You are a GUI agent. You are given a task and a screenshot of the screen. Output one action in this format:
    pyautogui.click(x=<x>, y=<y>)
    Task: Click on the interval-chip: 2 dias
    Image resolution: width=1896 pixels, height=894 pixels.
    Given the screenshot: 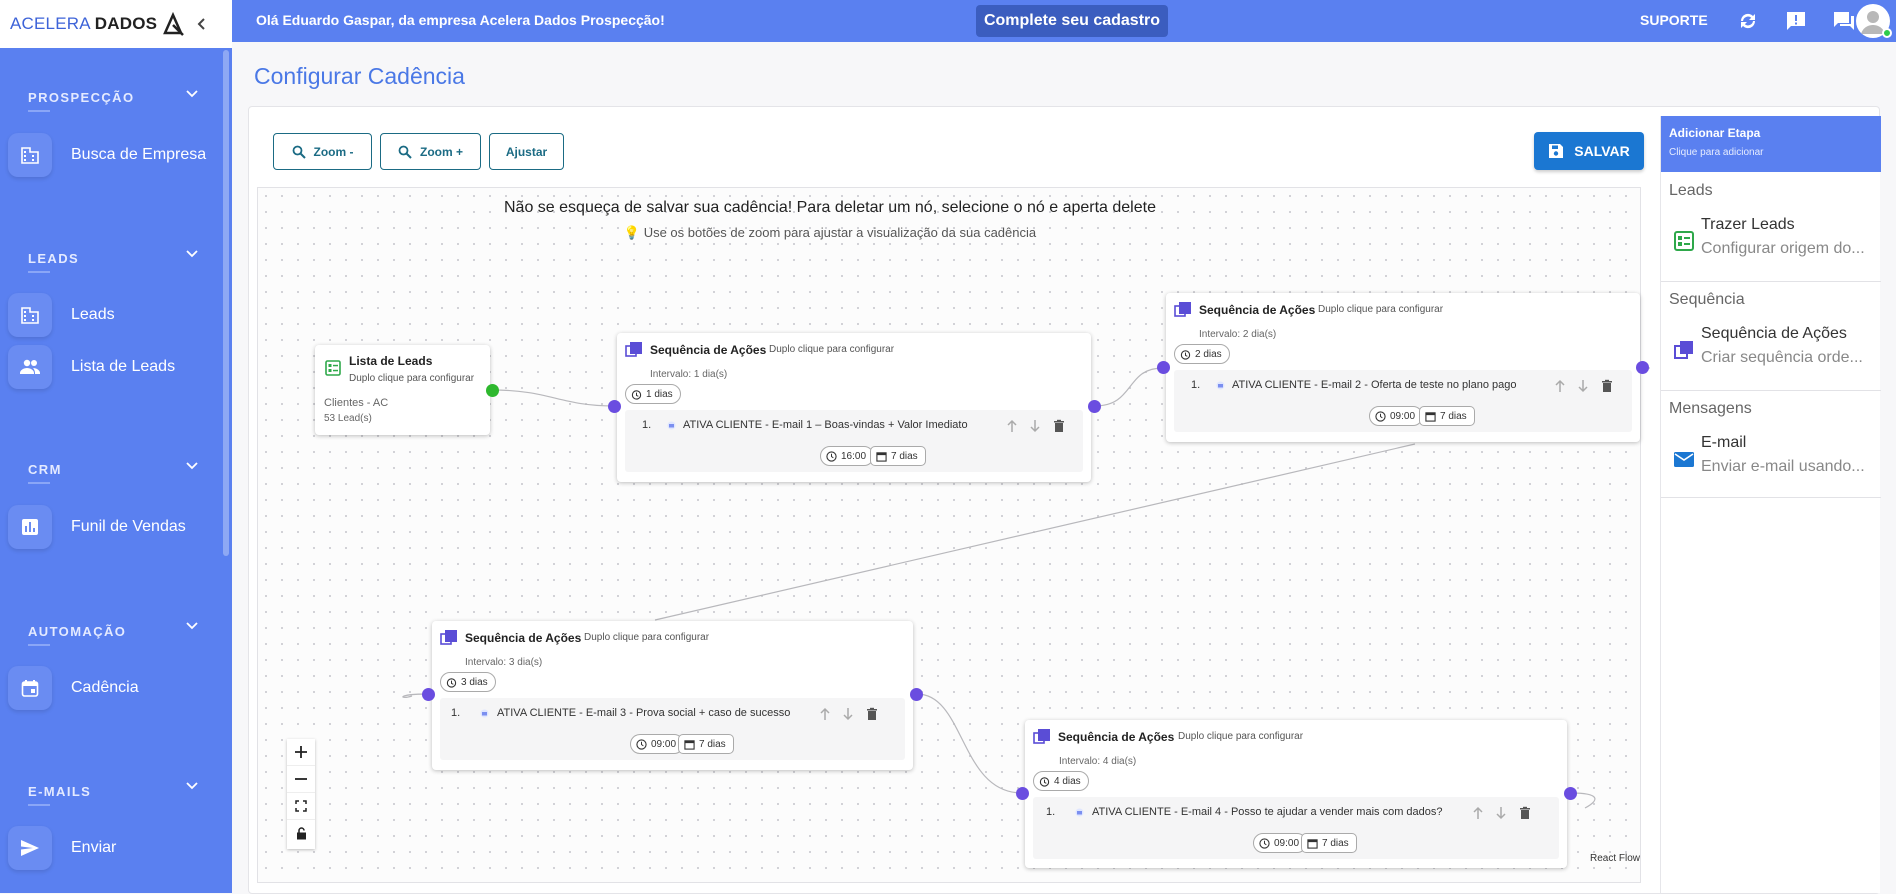 What is the action you would take?
    pyautogui.click(x=1202, y=354)
    